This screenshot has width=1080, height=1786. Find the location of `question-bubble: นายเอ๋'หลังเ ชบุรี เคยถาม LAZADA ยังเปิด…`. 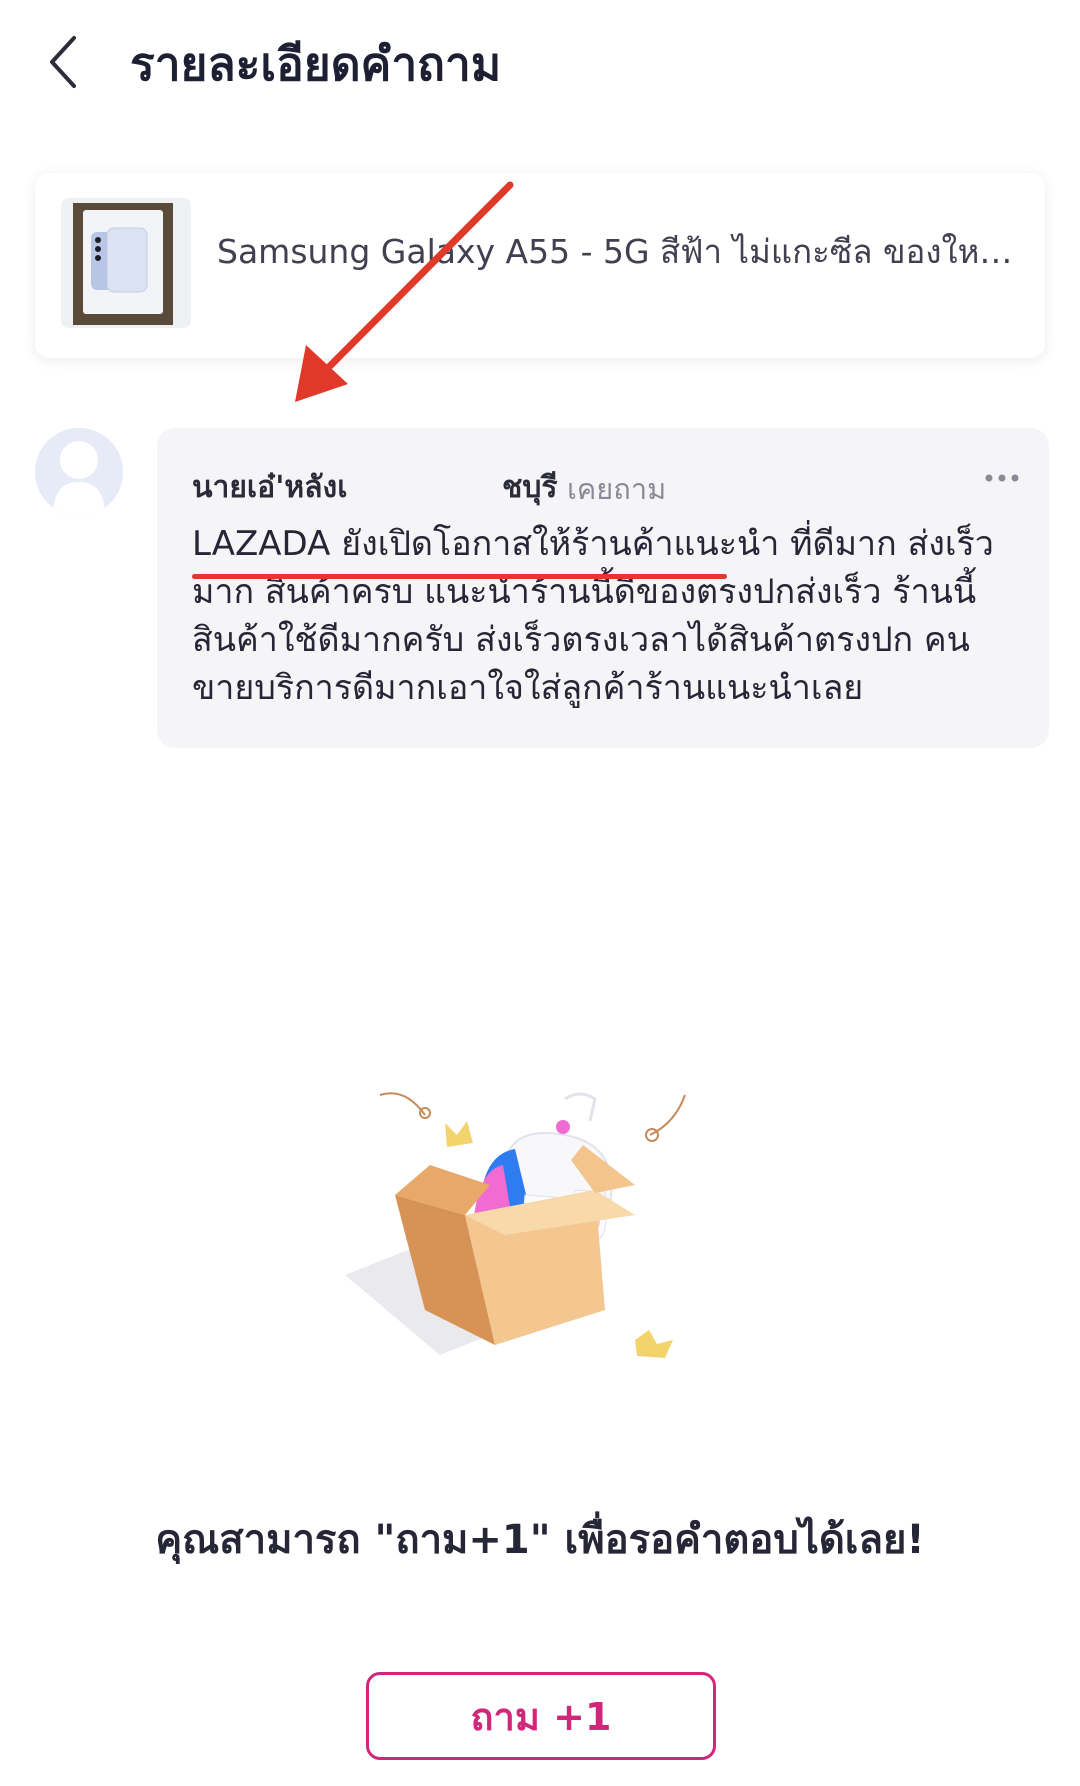

question-bubble: นายเอ๋'หลังเ ชบุรี เคยถาม LAZADA ยังเปิด… is located at coordinates (603, 588).